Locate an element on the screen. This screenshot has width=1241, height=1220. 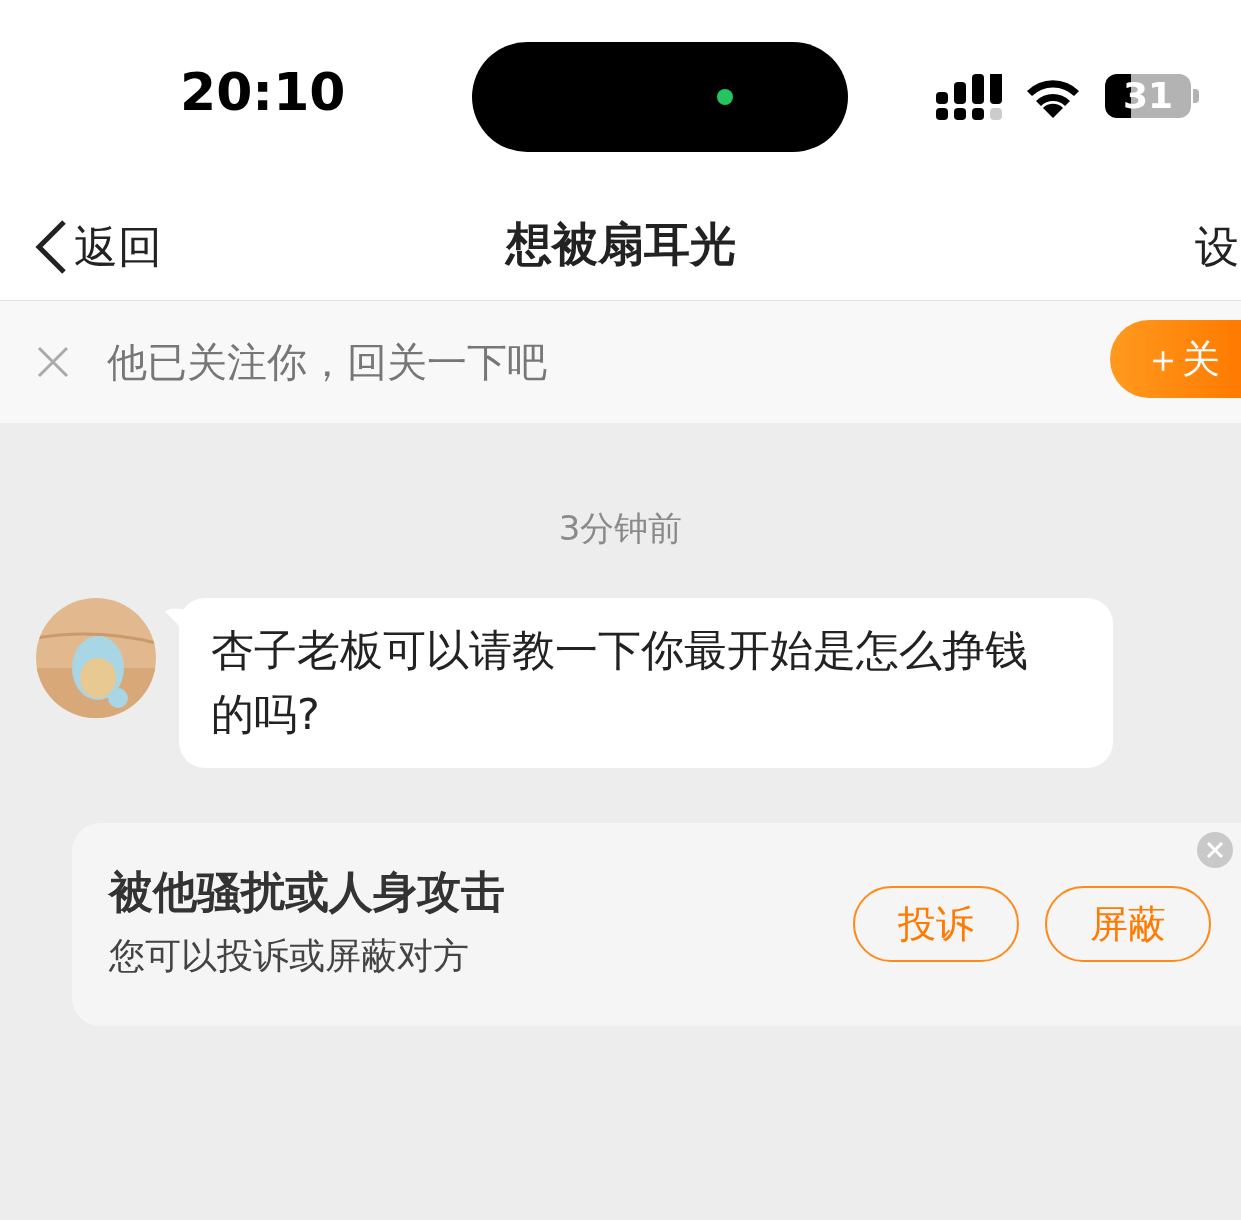
chevron-left-icon is located at coordinates (51, 247).